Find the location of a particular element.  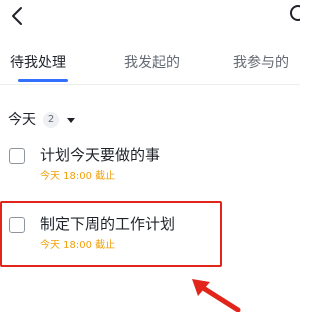

task-due-time: 今天 18:00 截止 is located at coordinates (78, 176).